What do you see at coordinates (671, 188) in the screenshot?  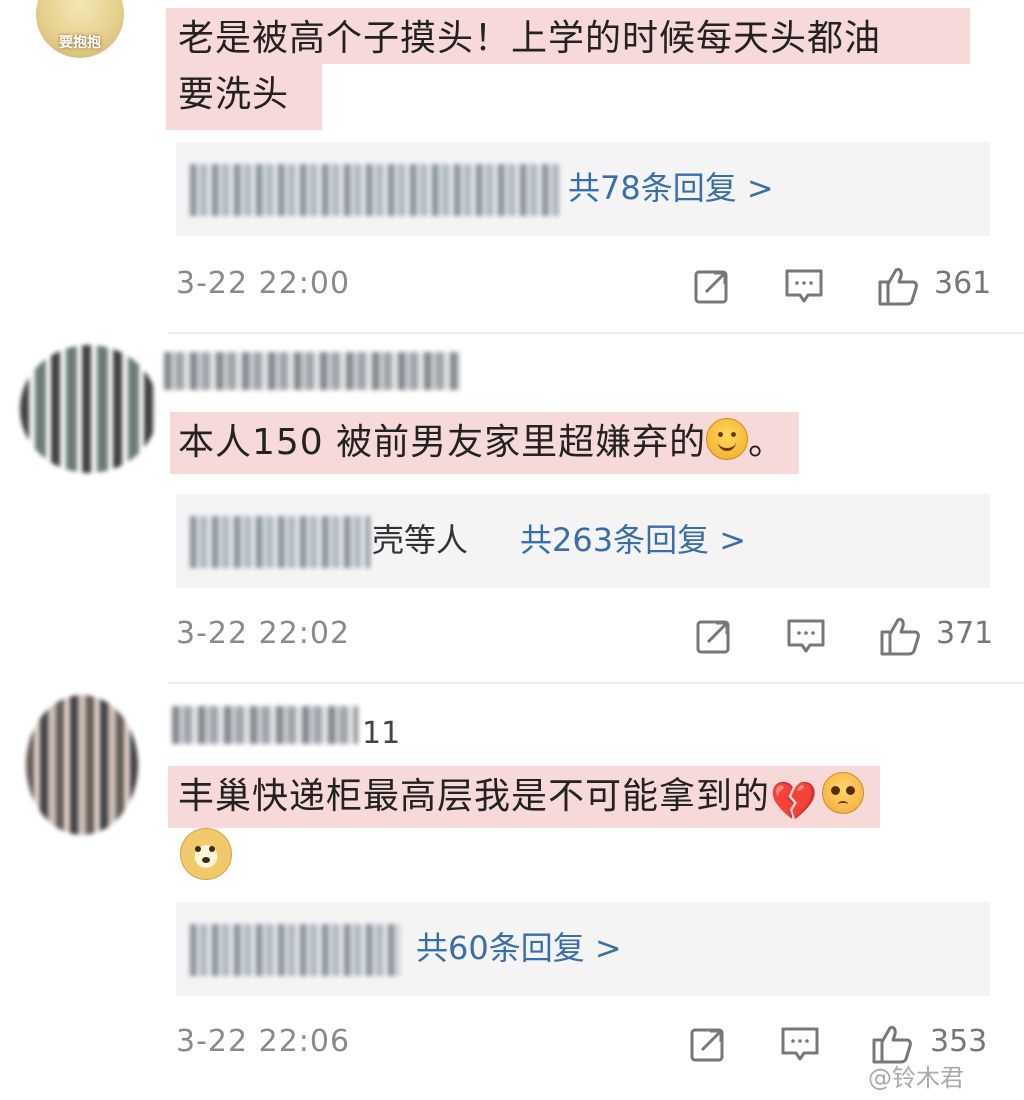 I see `reply-count-link: 共78条回复 >` at bounding box center [671, 188].